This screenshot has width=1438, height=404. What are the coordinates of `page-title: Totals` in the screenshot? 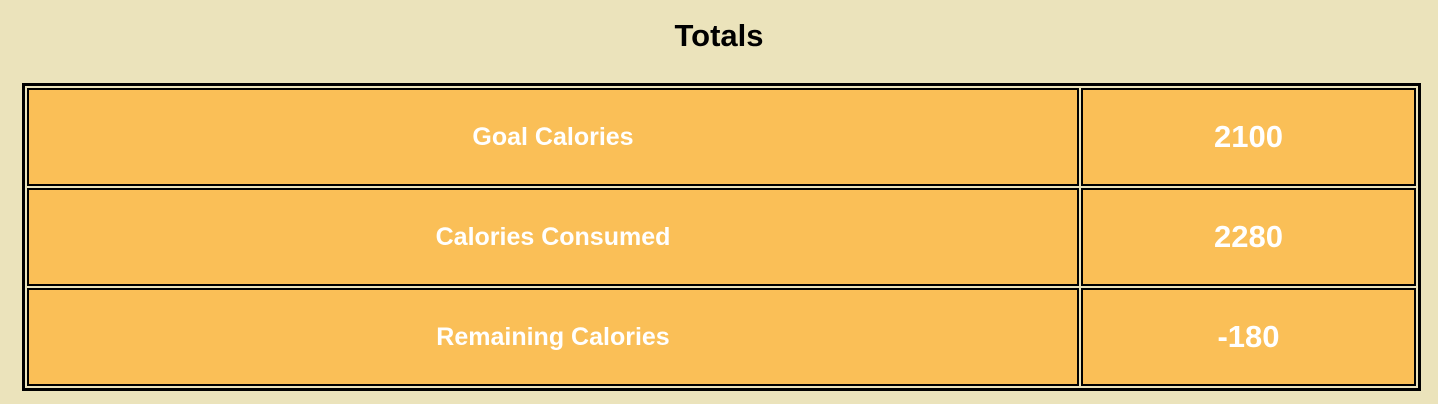 It's located at (719, 35).